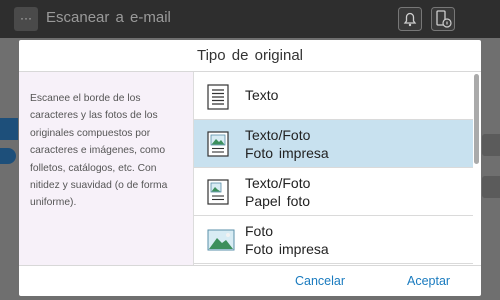  Describe the element at coordinates (9, 129) in the screenshot. I see `background-tab` at that location.